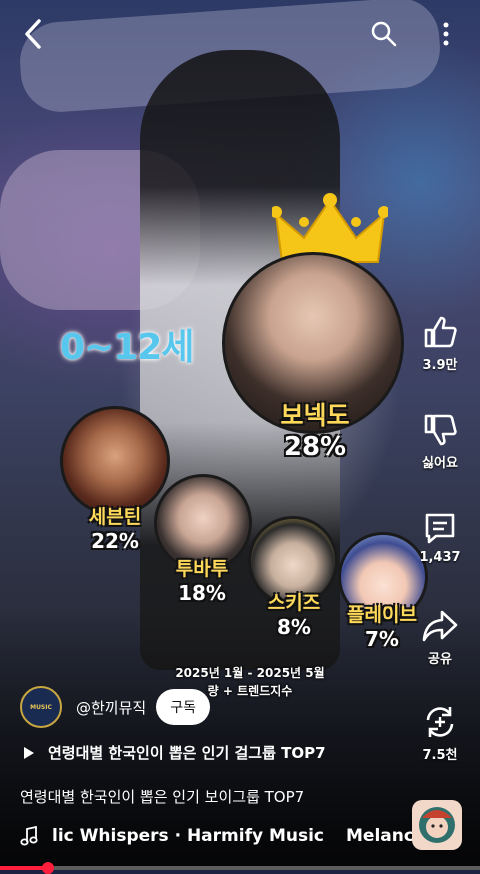 The height and width of the screenshot is (874, 480). Describe the element at coordinates (111, 707) in the screenshot. I see `channel-name: @한끼뮤직` at that location.